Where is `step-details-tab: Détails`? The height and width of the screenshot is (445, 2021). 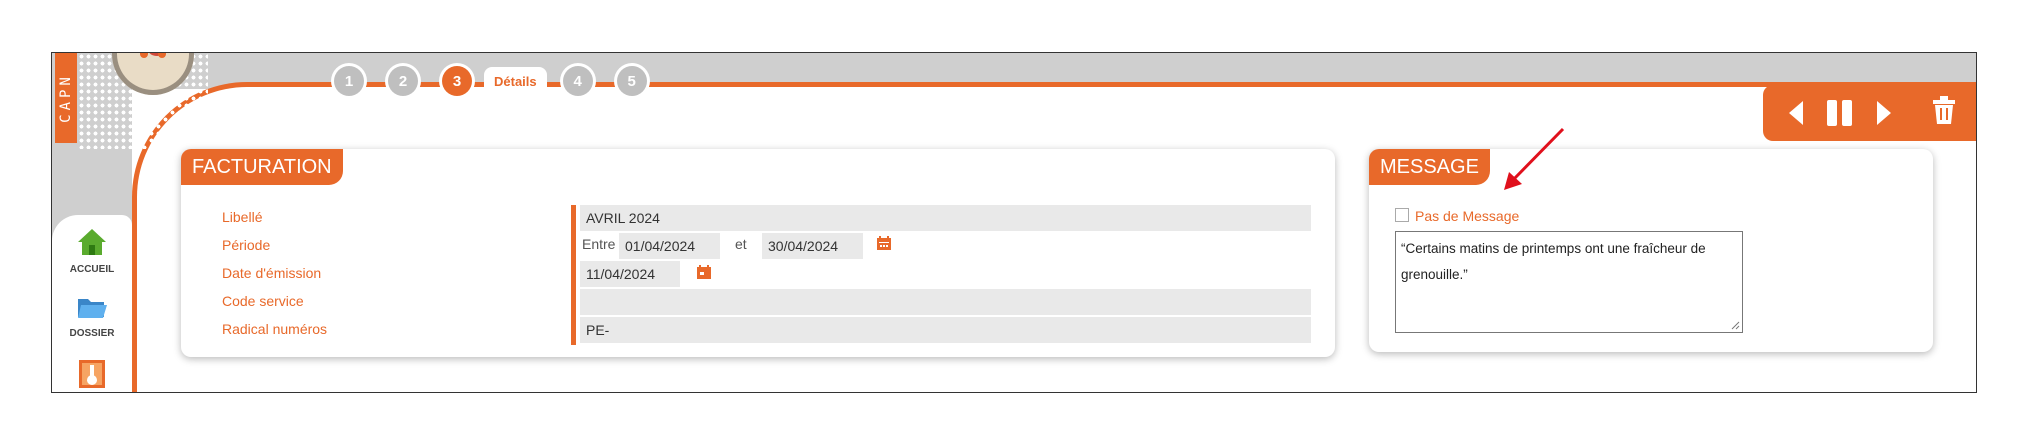
step-details-tab: Détails is located at coordinates (515, 81).